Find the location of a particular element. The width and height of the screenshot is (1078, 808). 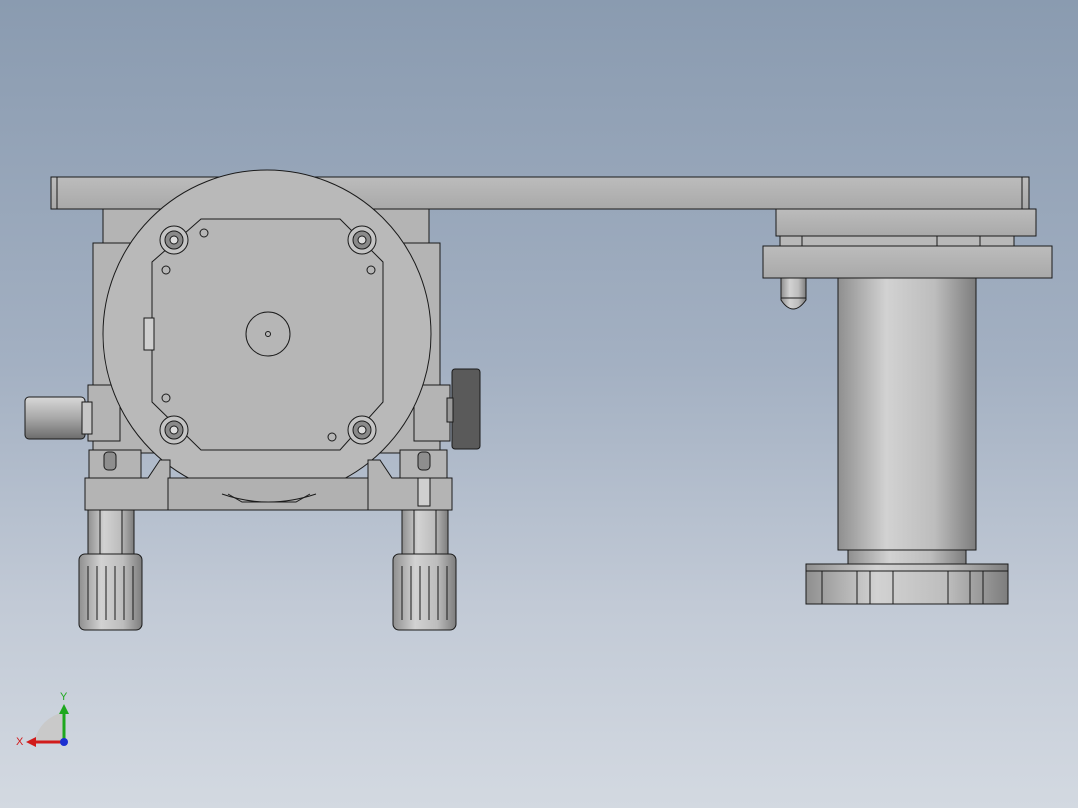

column-body is located at coordinates (907, 421).